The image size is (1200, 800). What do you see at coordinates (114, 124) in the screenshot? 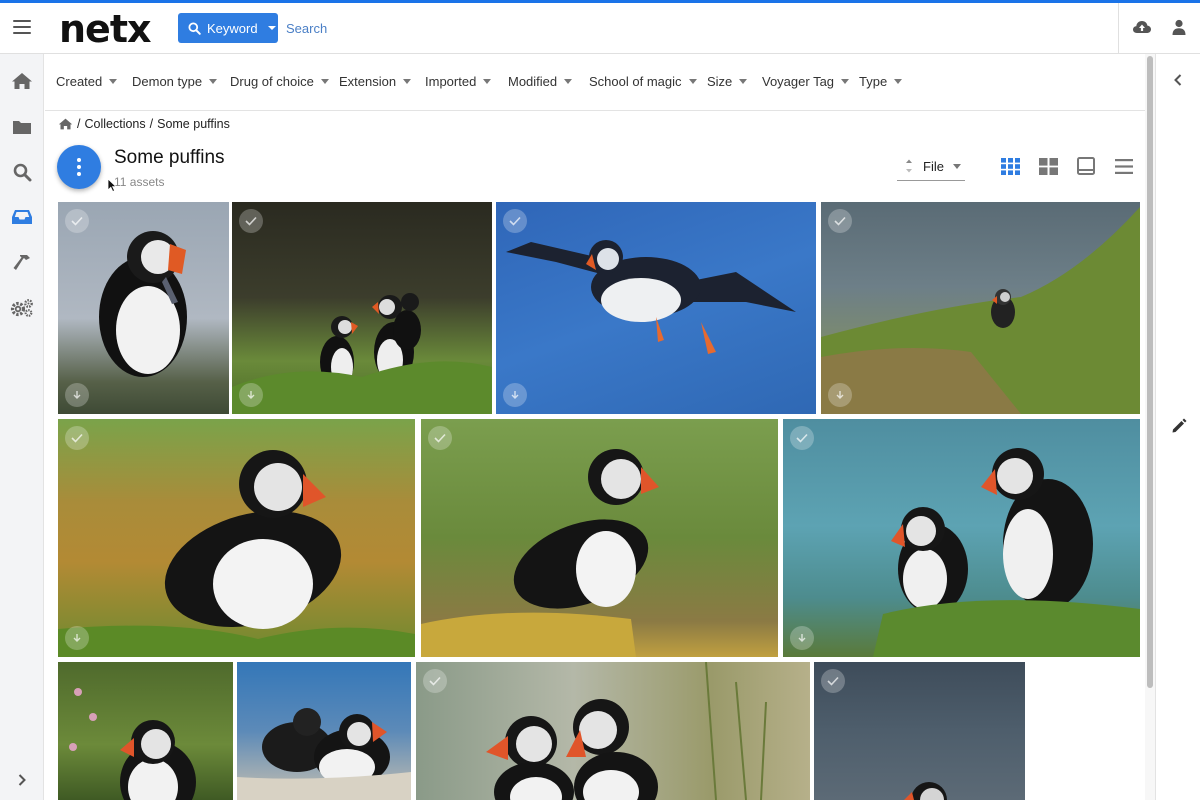
I see `breadcrumb-collections: Collections` at bounding box center [114, 124].